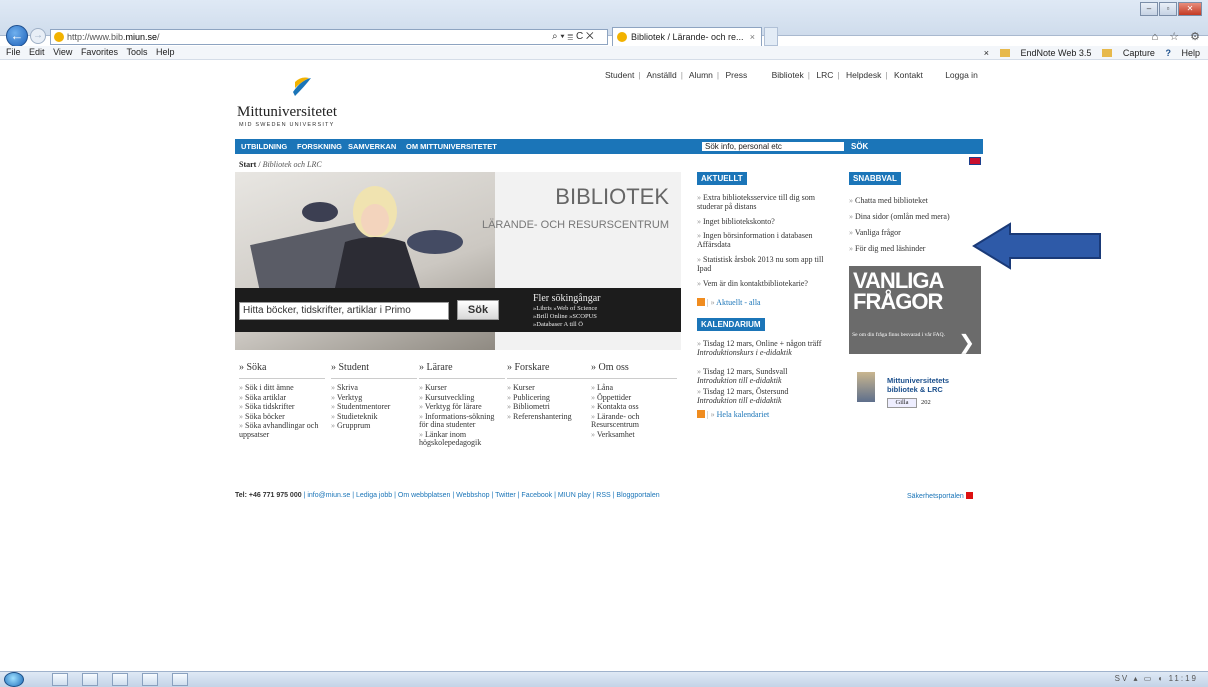  What do you see at coordinates (1178, 36) in the screenshot?
I see `browser-toolbar-icons: ⌂ ☆ ⚙` at bounding box center [1178, 36].